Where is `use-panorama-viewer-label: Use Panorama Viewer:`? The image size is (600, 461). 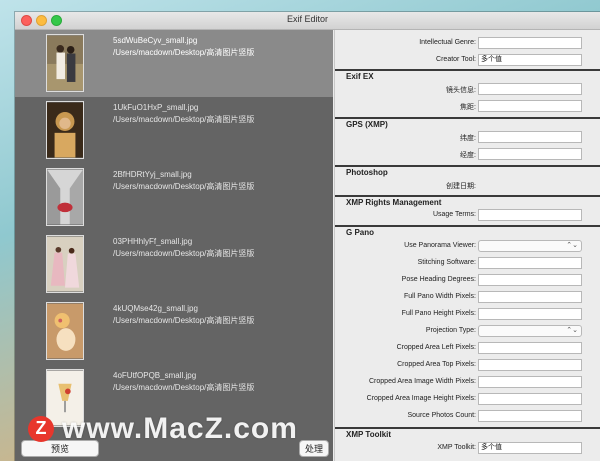 use-panorama-viewer-label: Use Panorama Viewer: is located at coordinates (440, 245).